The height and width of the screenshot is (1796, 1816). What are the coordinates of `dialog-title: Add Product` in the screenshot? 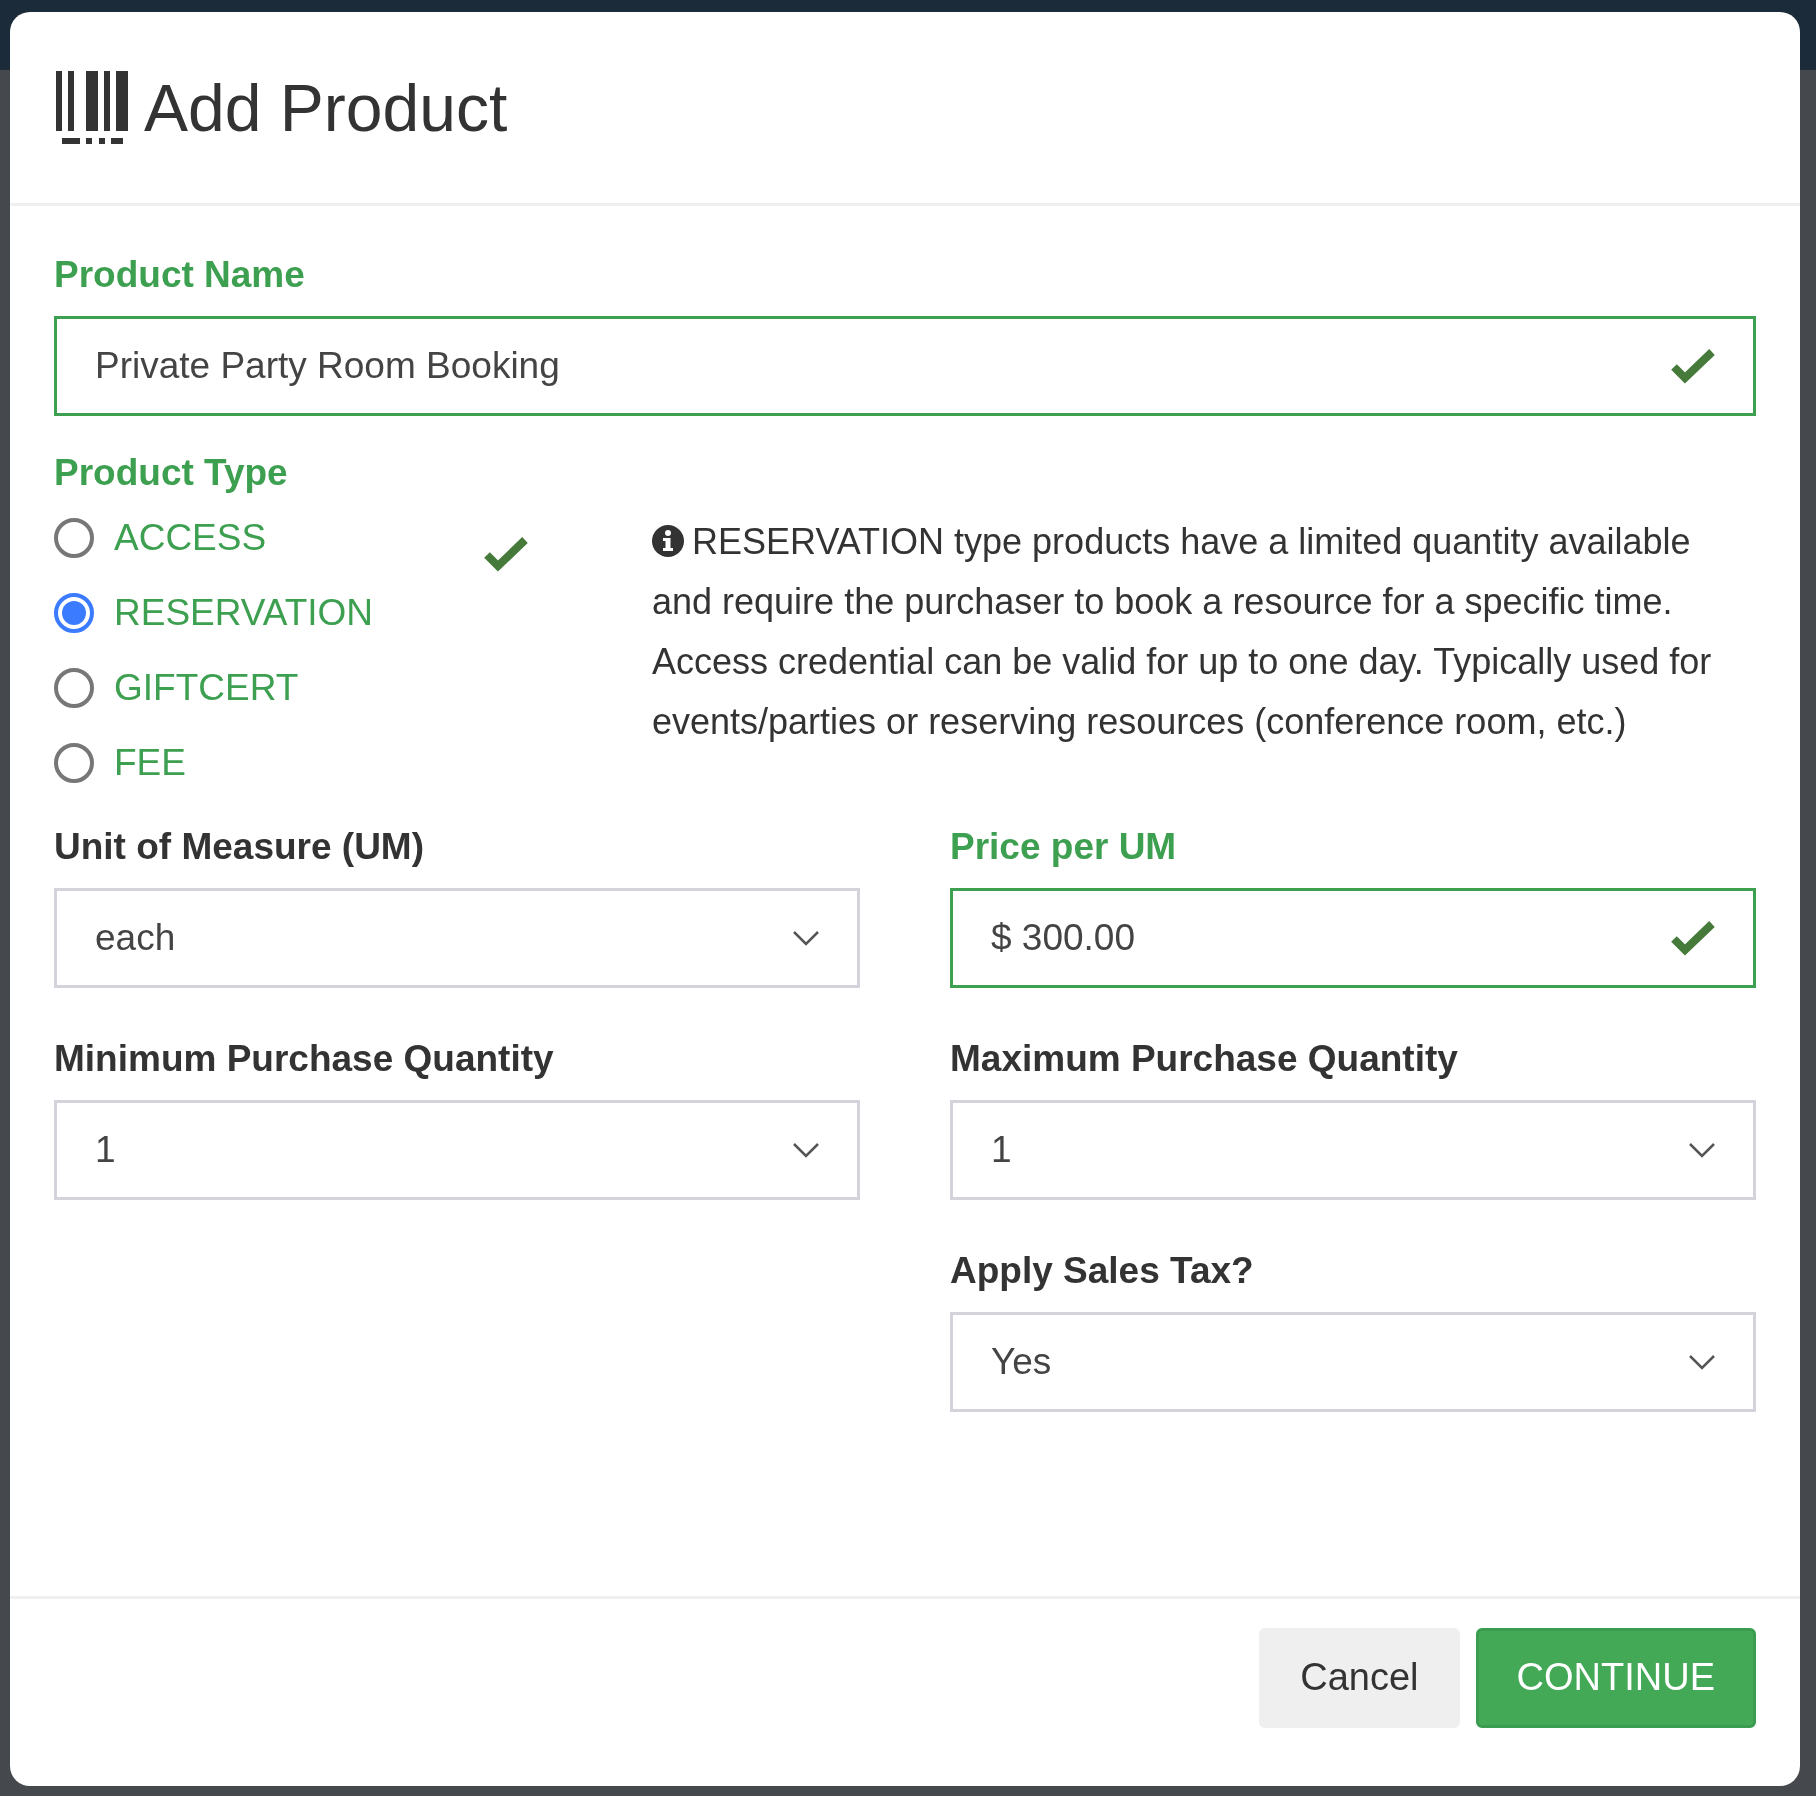 It's located at (326, 107).